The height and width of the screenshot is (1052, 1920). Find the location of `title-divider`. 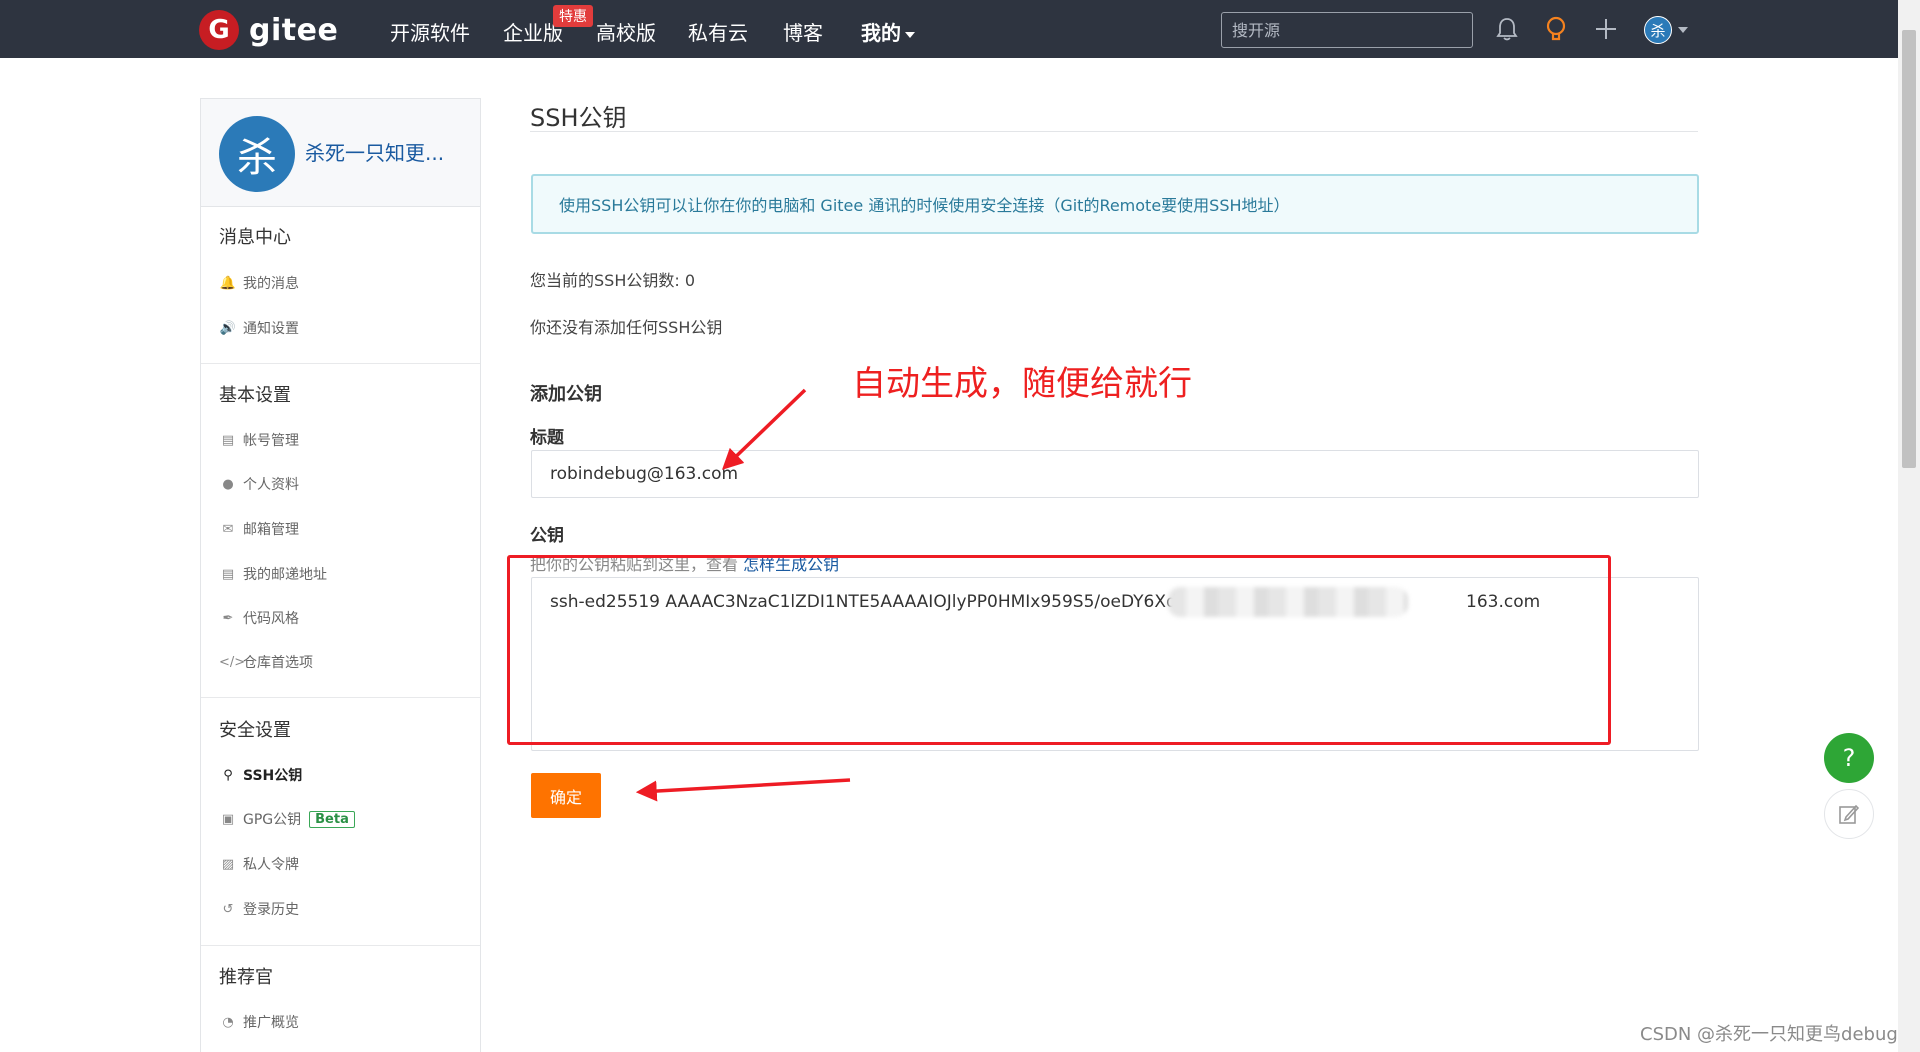

title-divider is located at coordinates (1114, 131).